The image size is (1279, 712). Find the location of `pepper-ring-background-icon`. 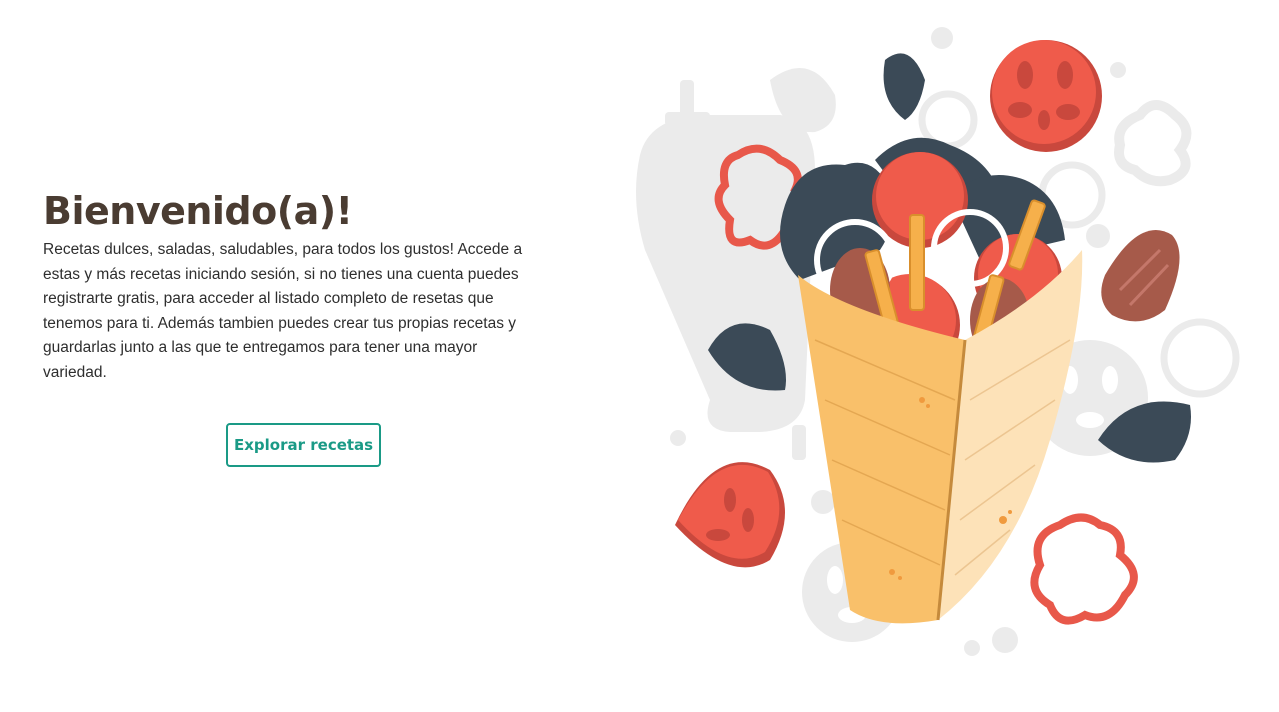

pepper-ring-background-icon is located at coordinates (1153, 143).